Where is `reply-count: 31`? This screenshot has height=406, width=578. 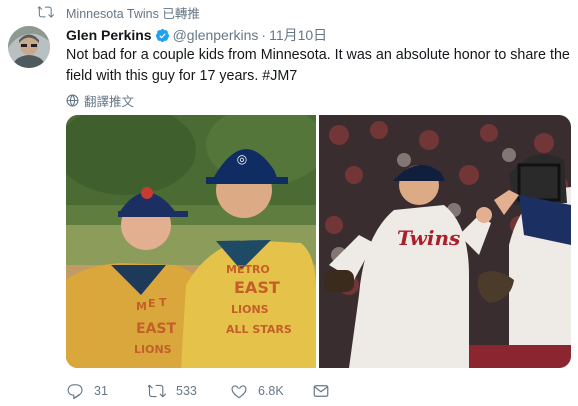
reply-count: 31 is located at coordinates (101, 391).